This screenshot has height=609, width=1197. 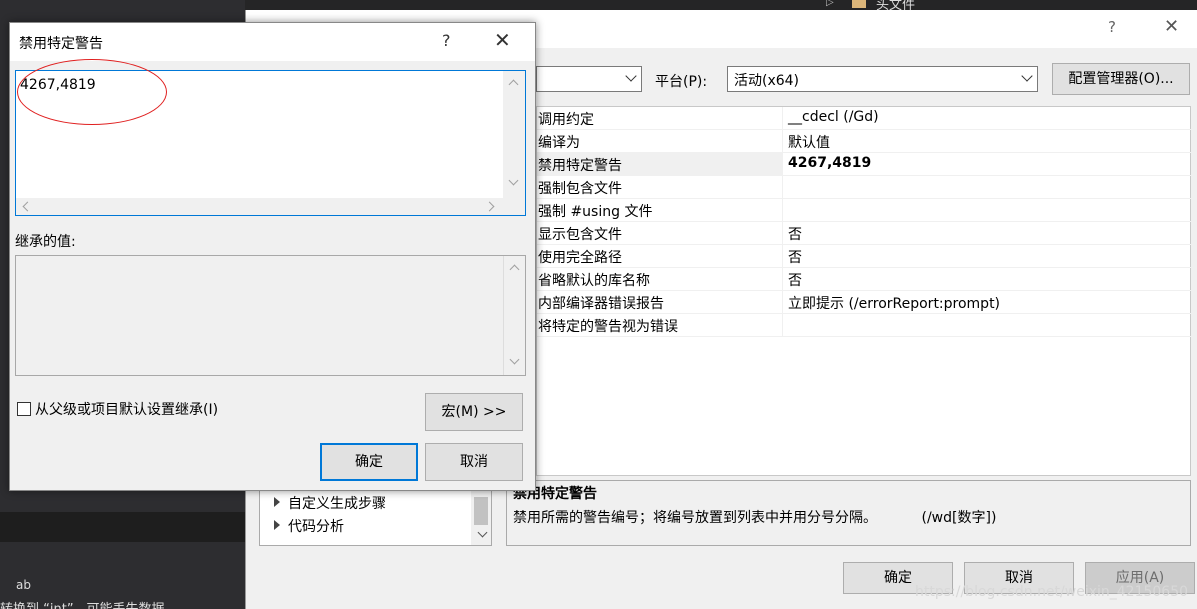 I want to click on inherit-checkbox-label: 从父级或项目默认设置继承(I), so click(x=127, y=410).